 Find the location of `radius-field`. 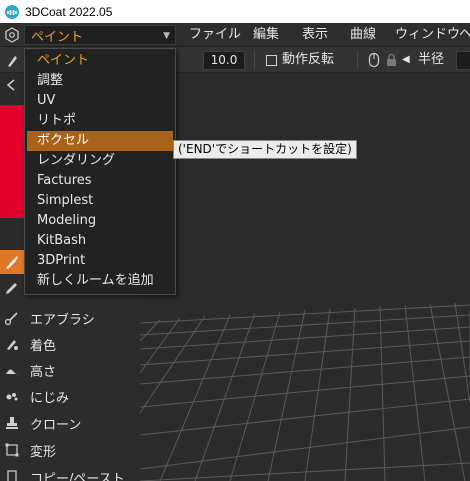

radius-field is located at coordinates (463, 60).